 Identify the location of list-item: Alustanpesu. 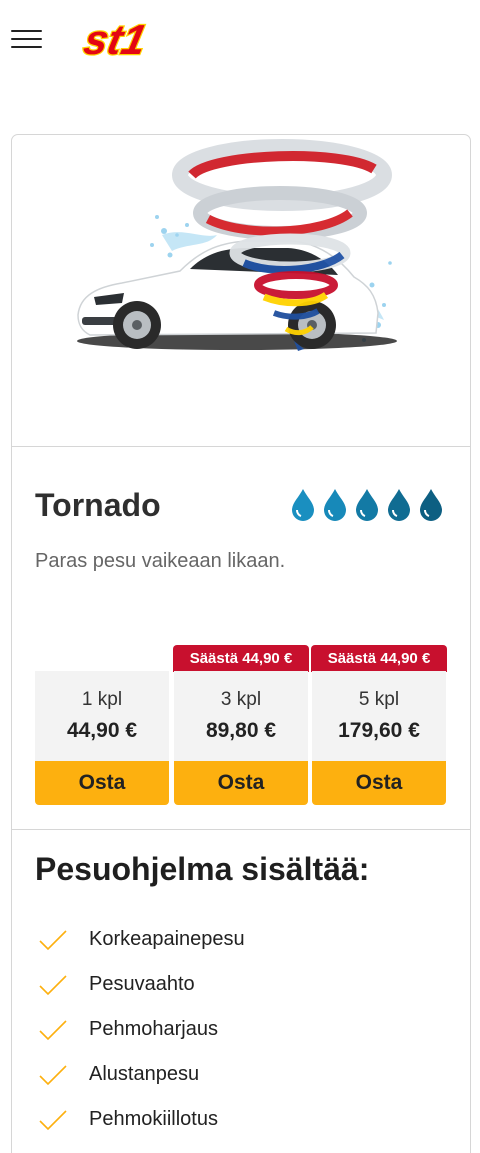
(245, 1082).